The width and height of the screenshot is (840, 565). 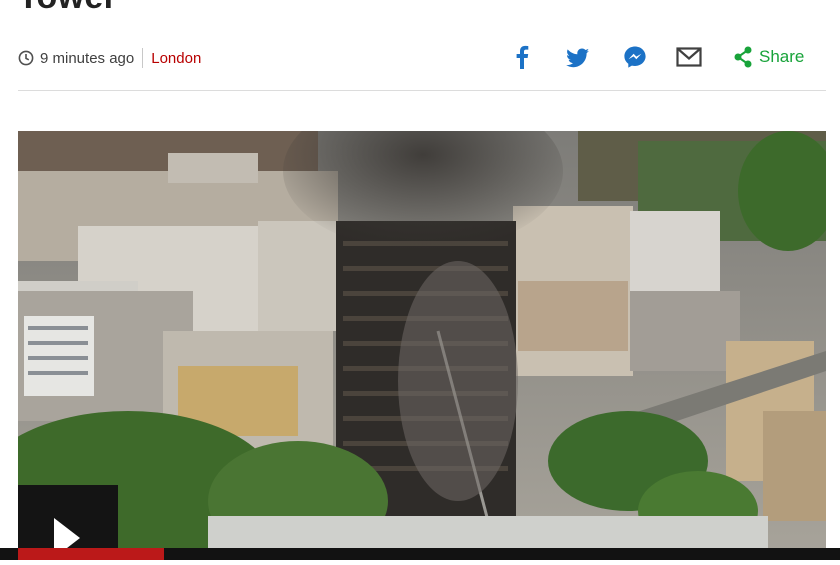 I want to click on share-label: Share, so click(x=782, y=56).